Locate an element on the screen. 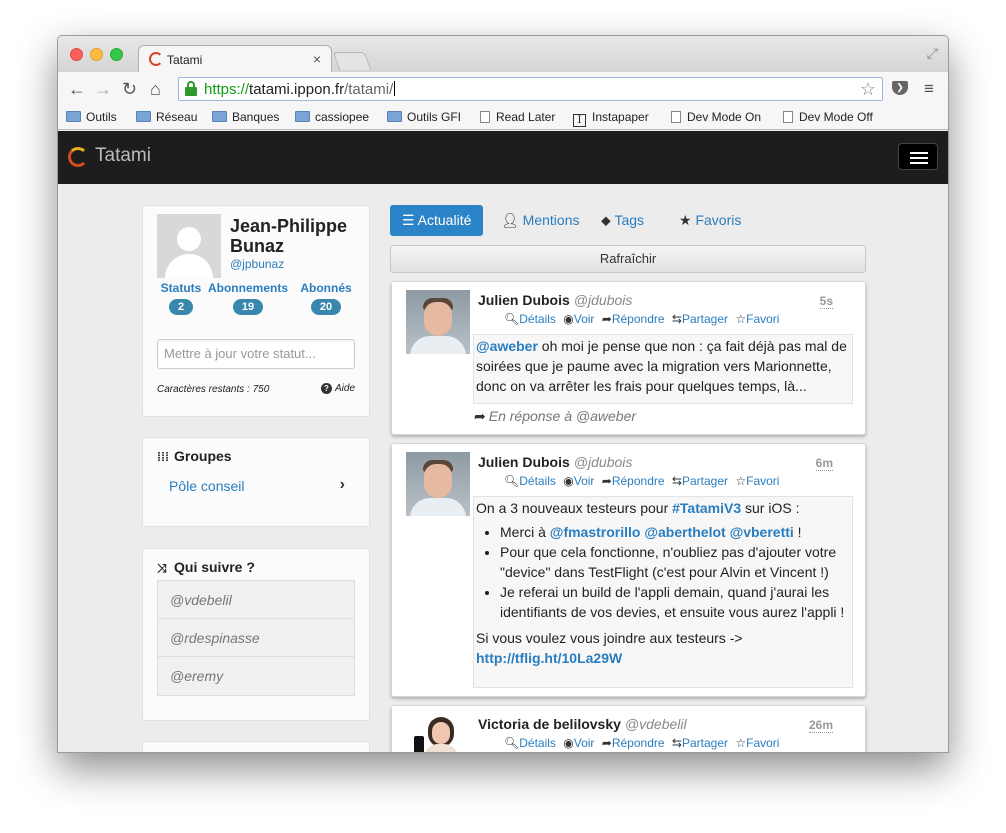  stat-abonnes: Abonnés 20 is located at coordinates (326, 298).